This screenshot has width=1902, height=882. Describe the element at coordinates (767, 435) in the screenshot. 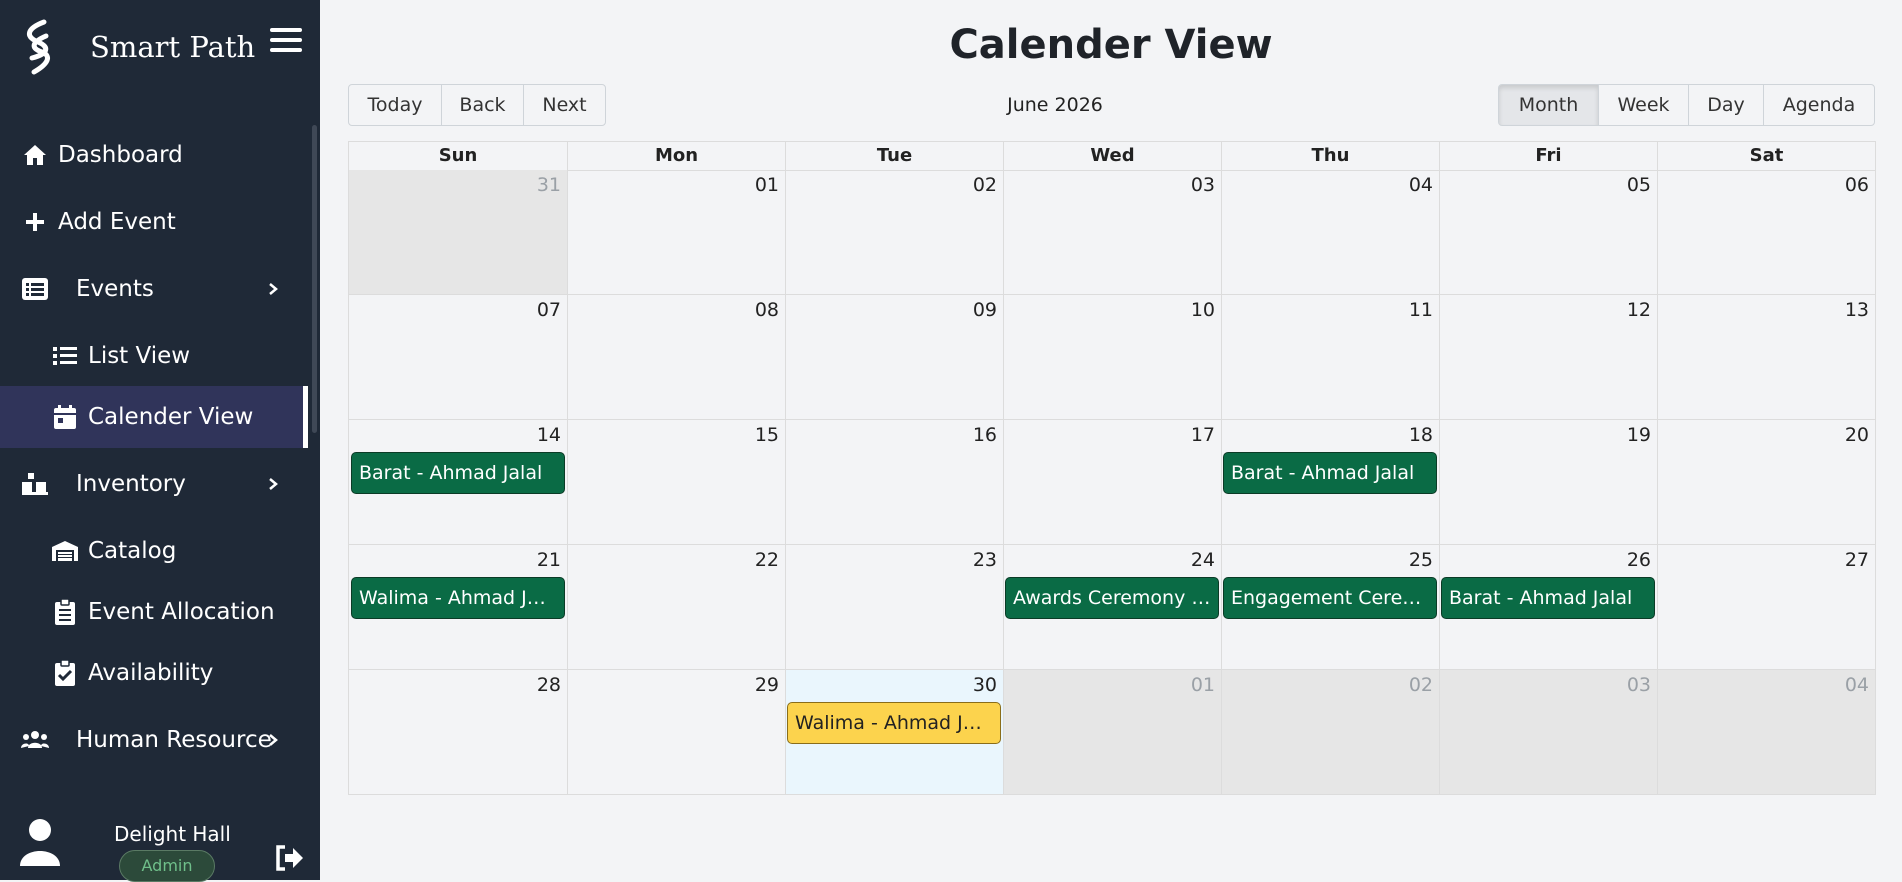

I see `day-number: 15` at that location.